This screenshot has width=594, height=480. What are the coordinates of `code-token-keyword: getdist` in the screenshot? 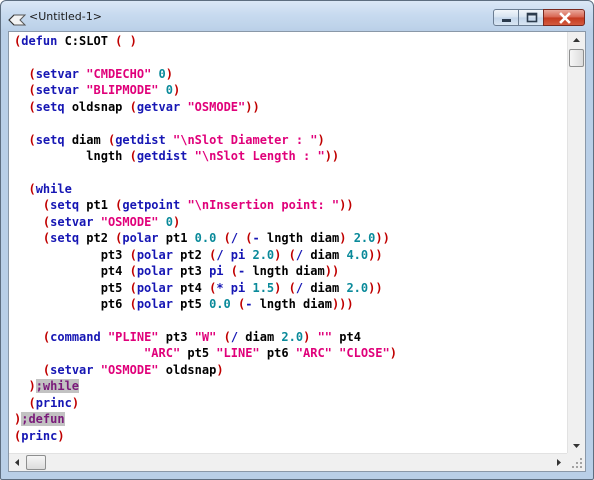 It's located at (140, 139).